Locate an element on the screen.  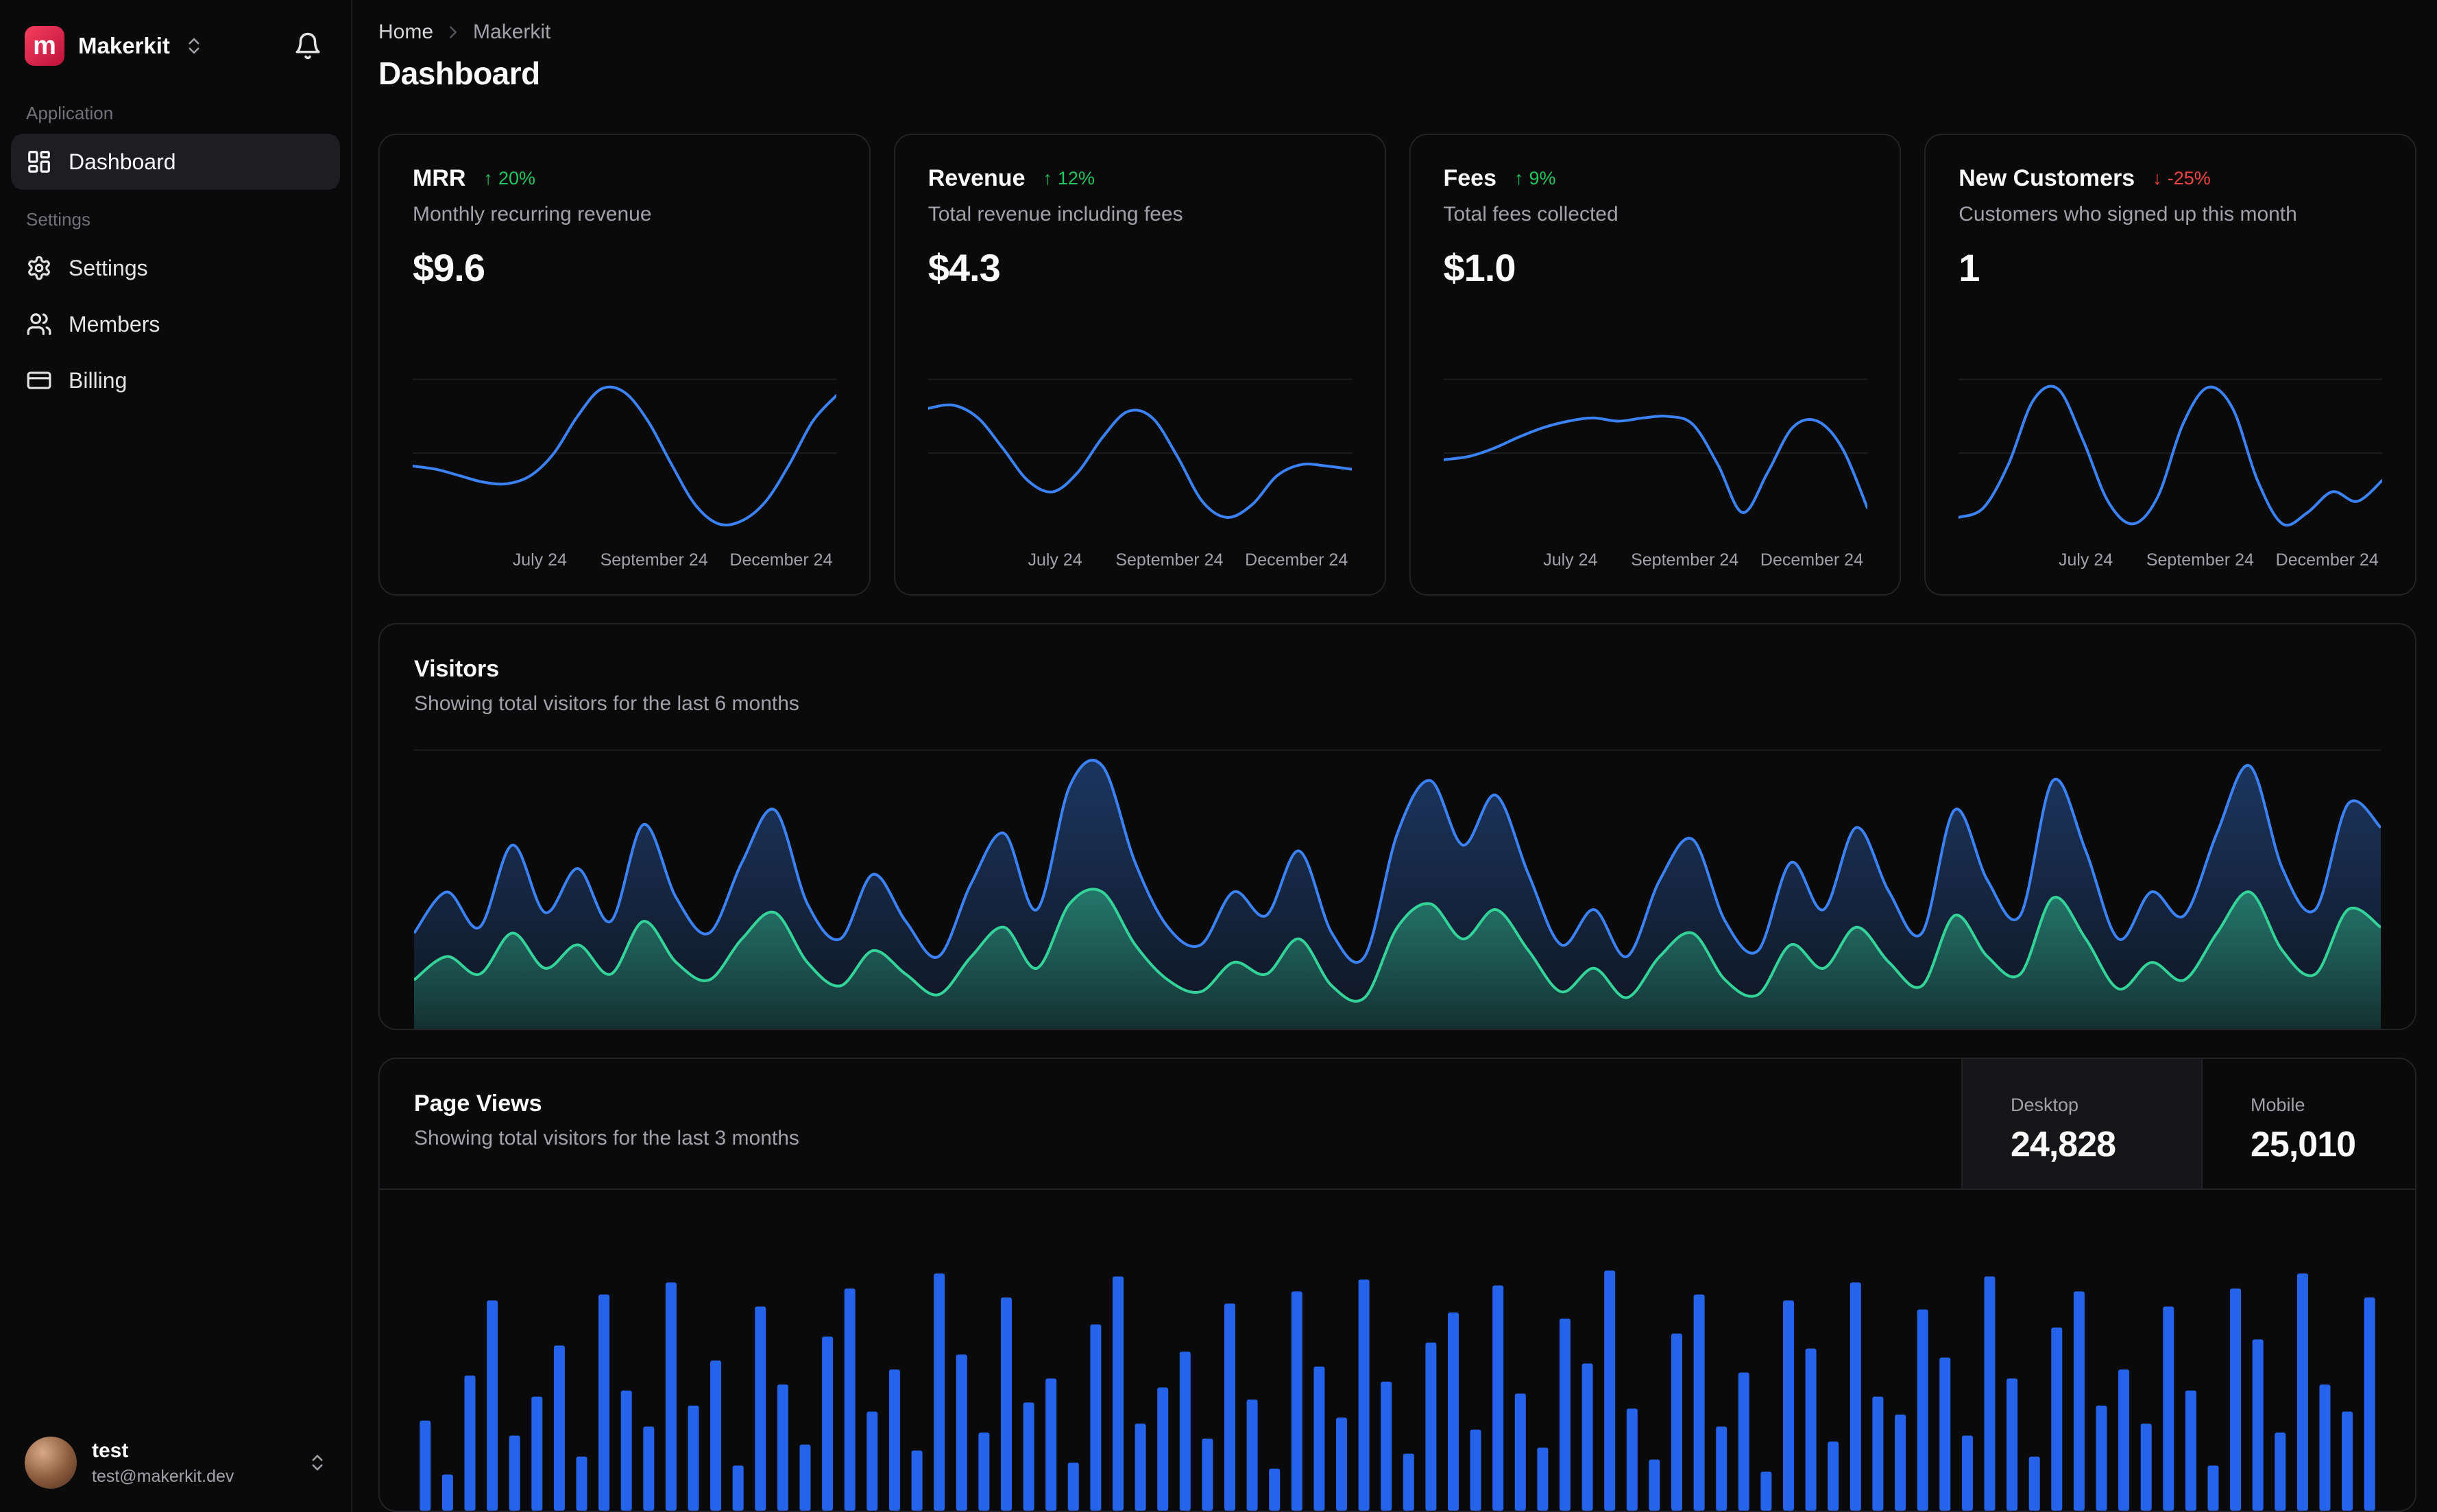
sidebar-item-label: Settings is located at coordinates (108, 267).